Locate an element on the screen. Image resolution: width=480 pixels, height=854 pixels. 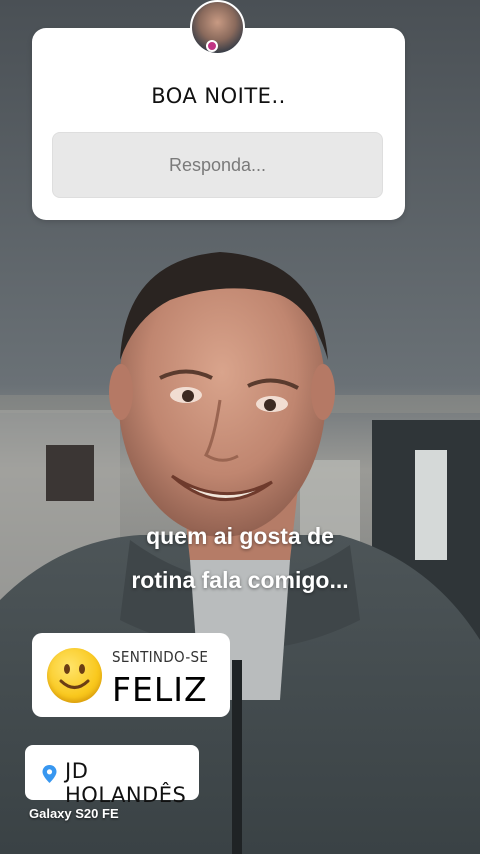
location-name: JD HOLANDÊS is located at coordinates (126, 783).